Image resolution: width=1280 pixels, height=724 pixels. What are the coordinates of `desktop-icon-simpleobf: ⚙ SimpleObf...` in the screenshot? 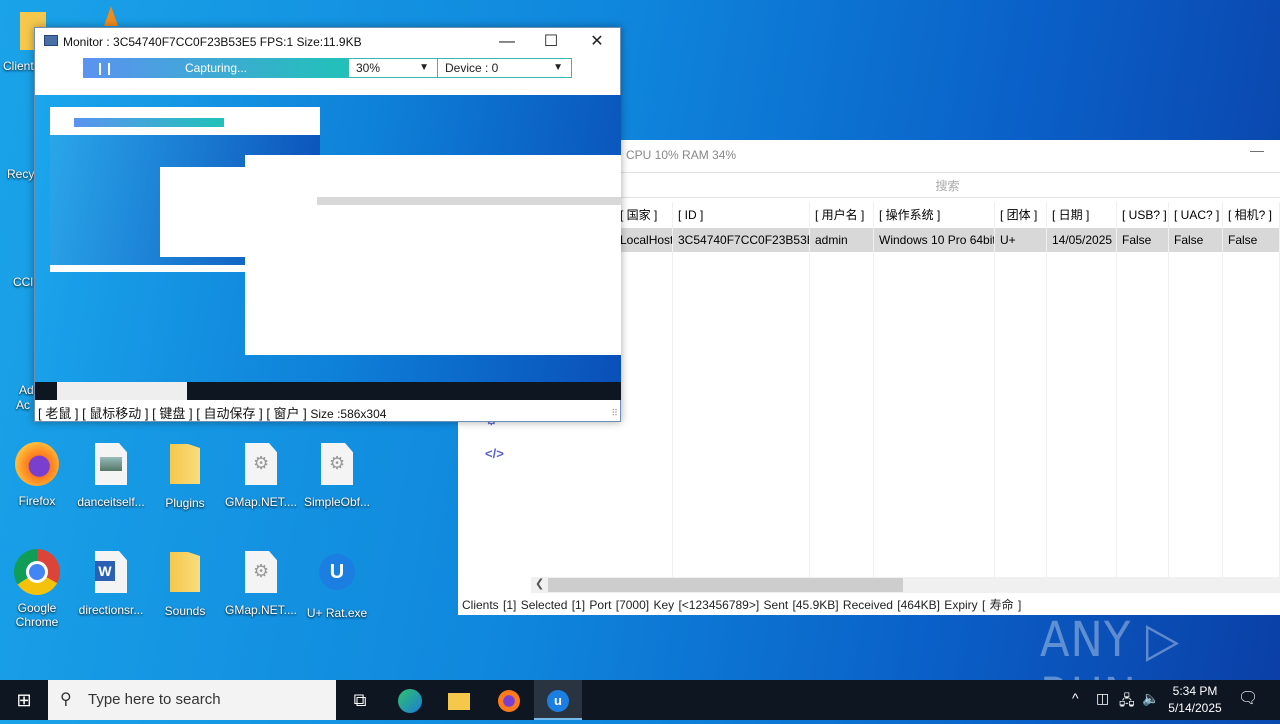 It's located at (337, 474).